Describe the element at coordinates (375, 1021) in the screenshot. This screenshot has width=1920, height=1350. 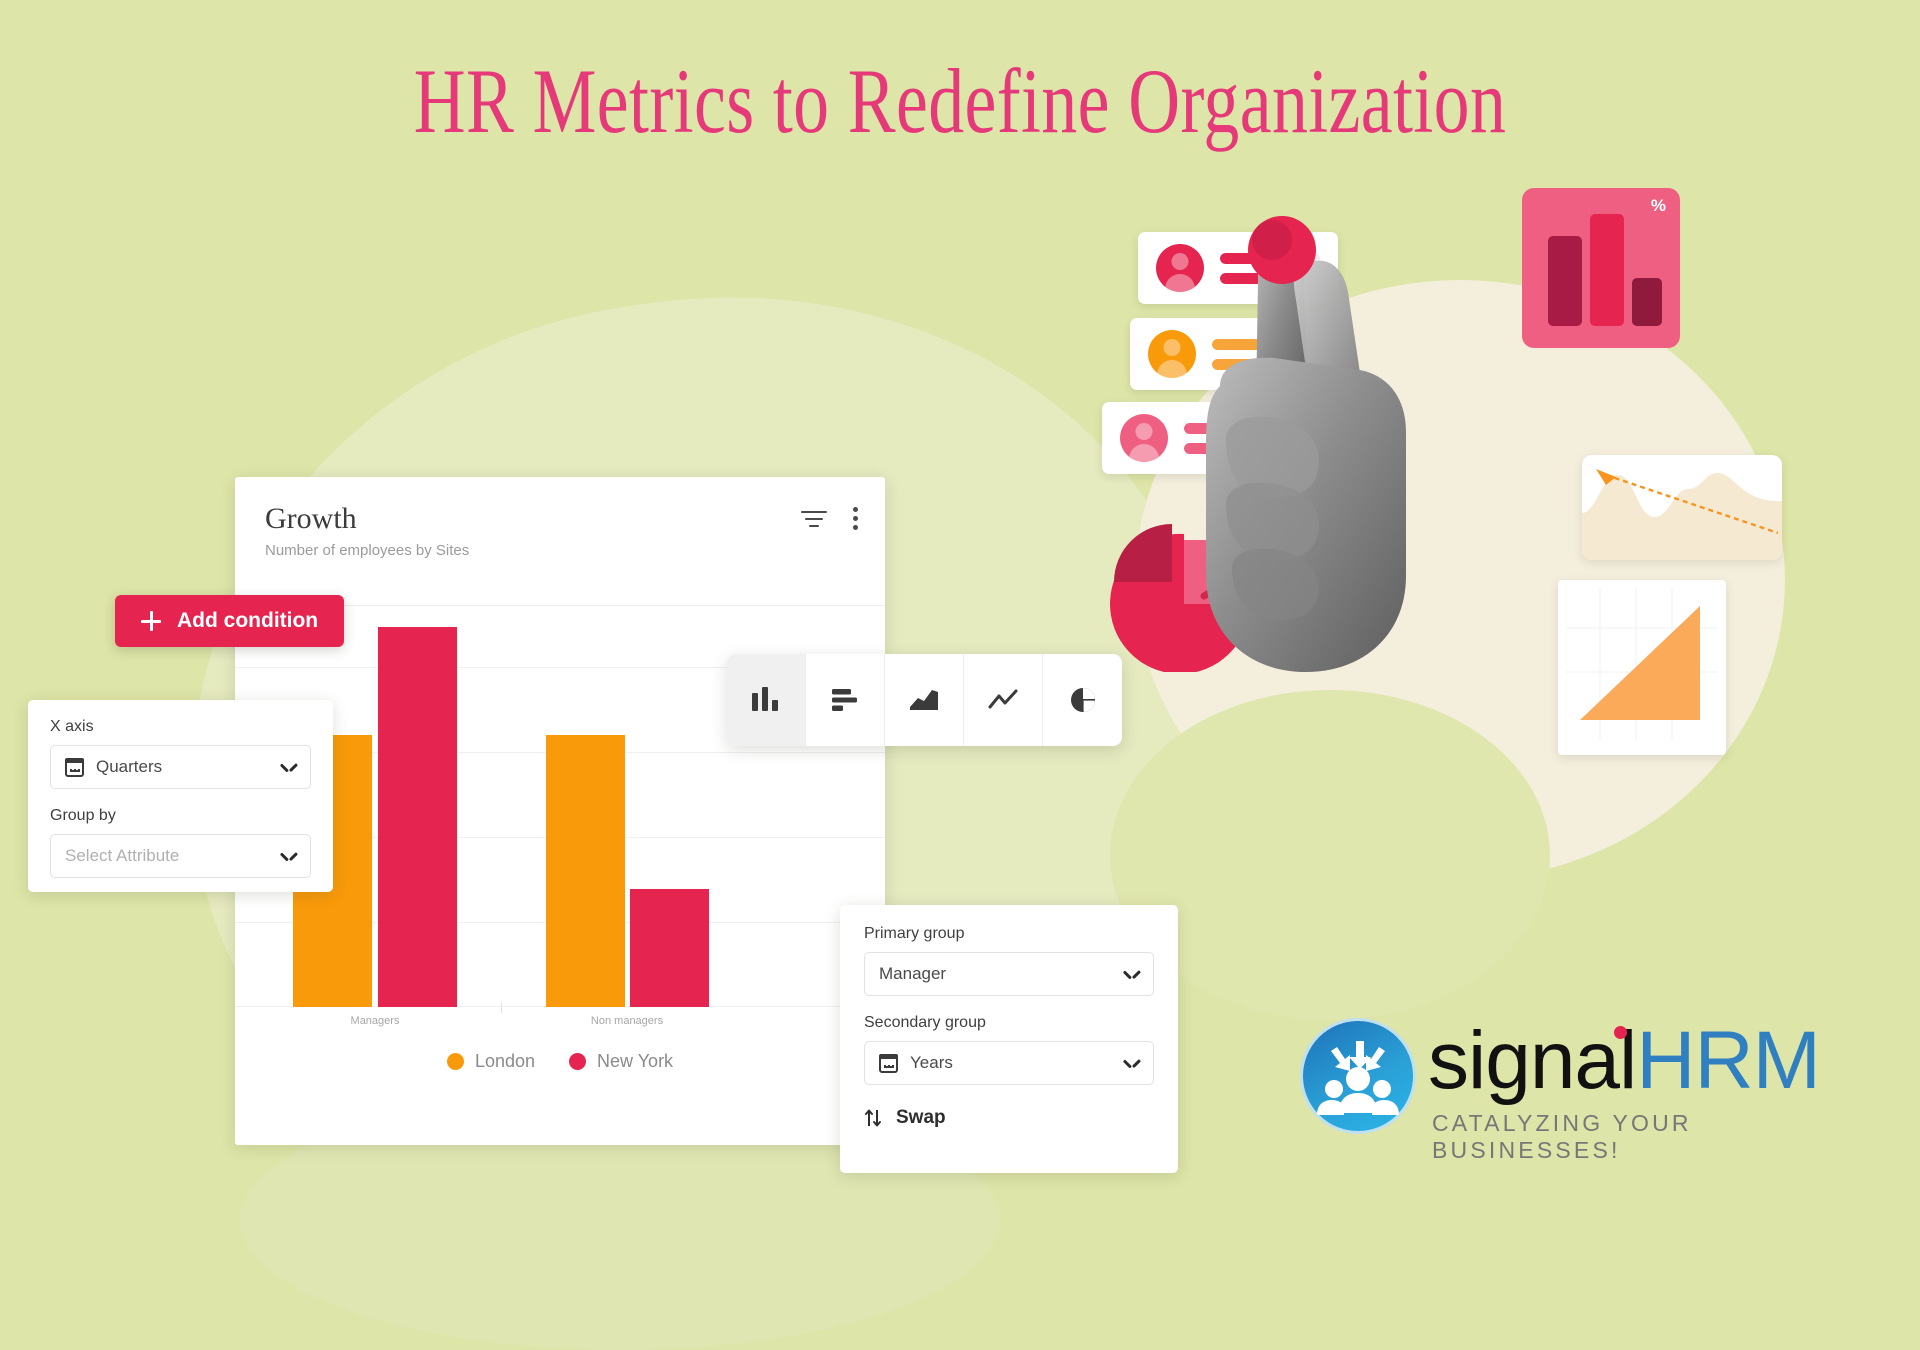
I see `x-axis-label-managers: Managers` at that location.